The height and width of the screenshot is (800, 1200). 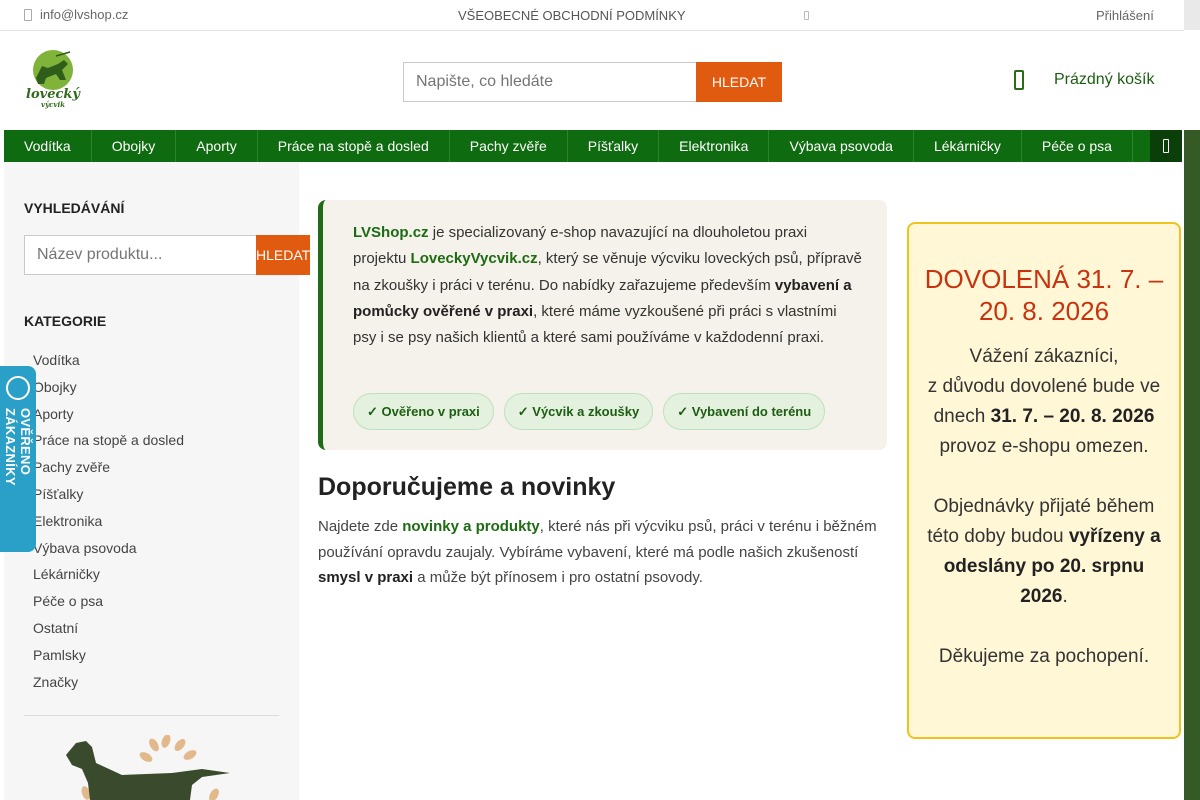 I want to click on category-obojky: Obojky, so click(x=108, y=387).